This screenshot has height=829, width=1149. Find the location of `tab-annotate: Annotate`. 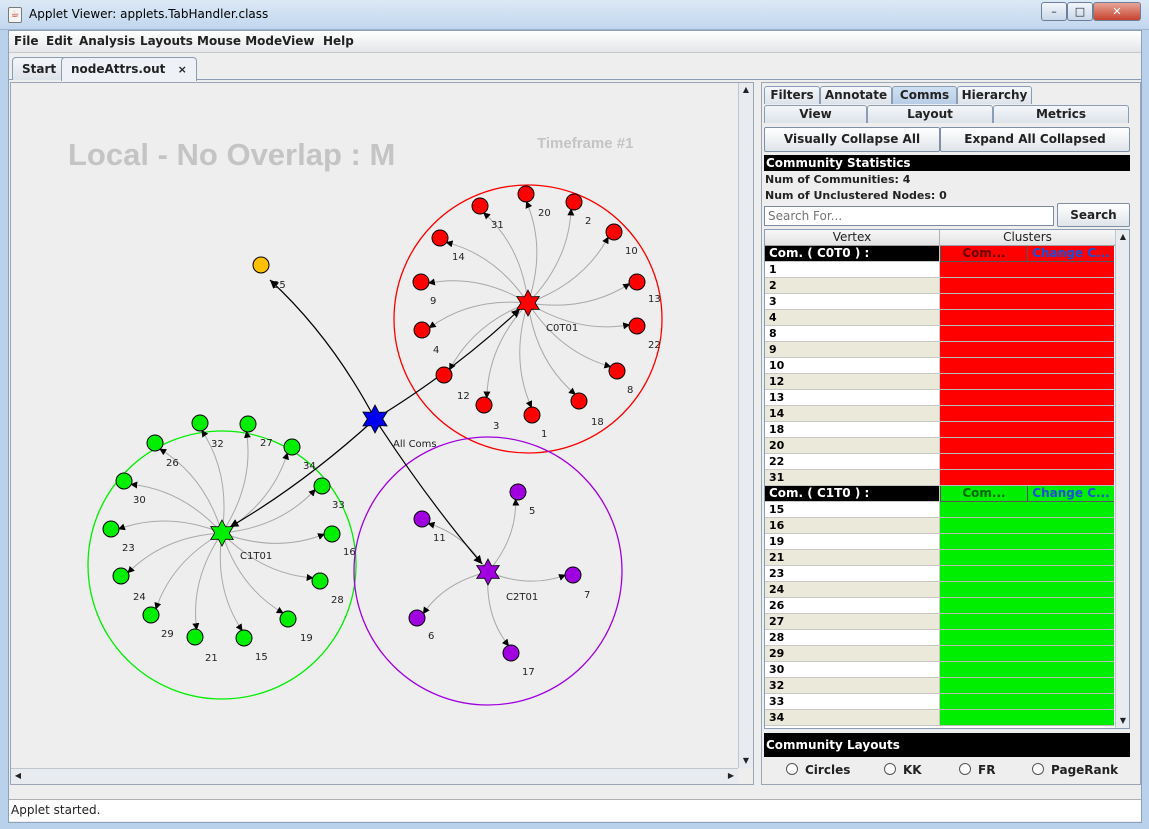

tab-annotate: Annotate is located at coordinates (856, 95).